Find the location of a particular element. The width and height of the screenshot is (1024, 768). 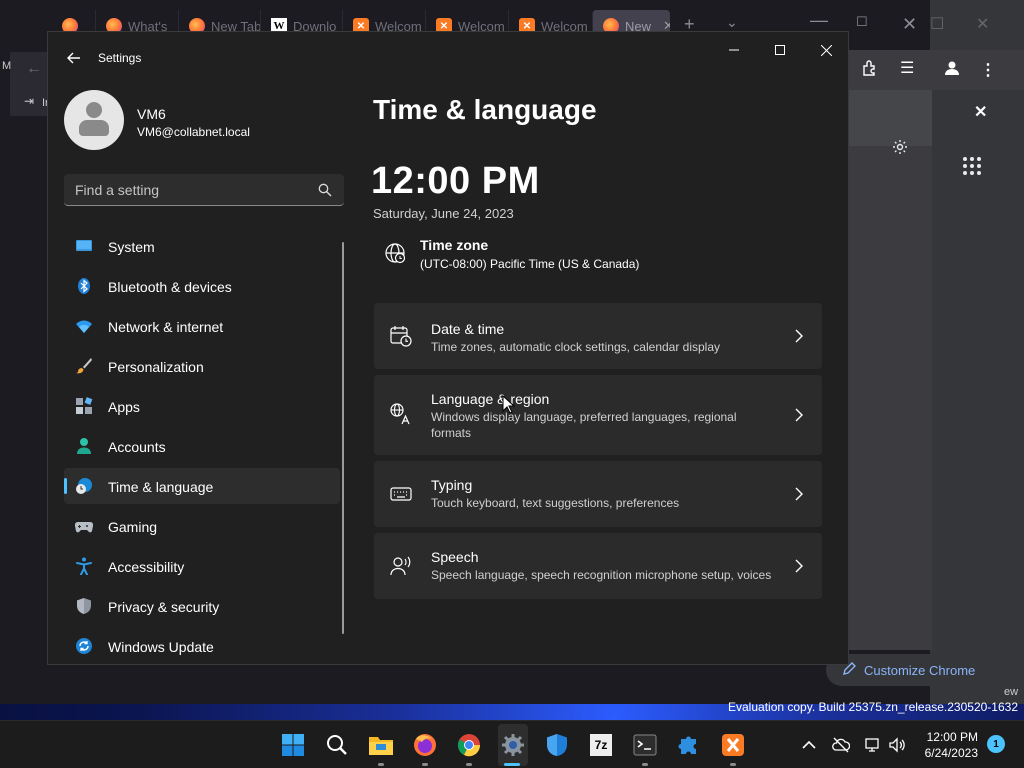

calendar-clock-icon is located at coordinates (401, 336).